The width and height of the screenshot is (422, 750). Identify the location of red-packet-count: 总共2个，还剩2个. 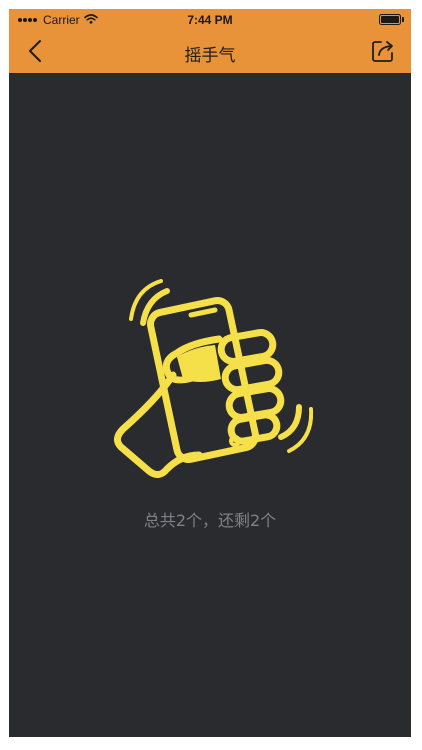
(210, 520).